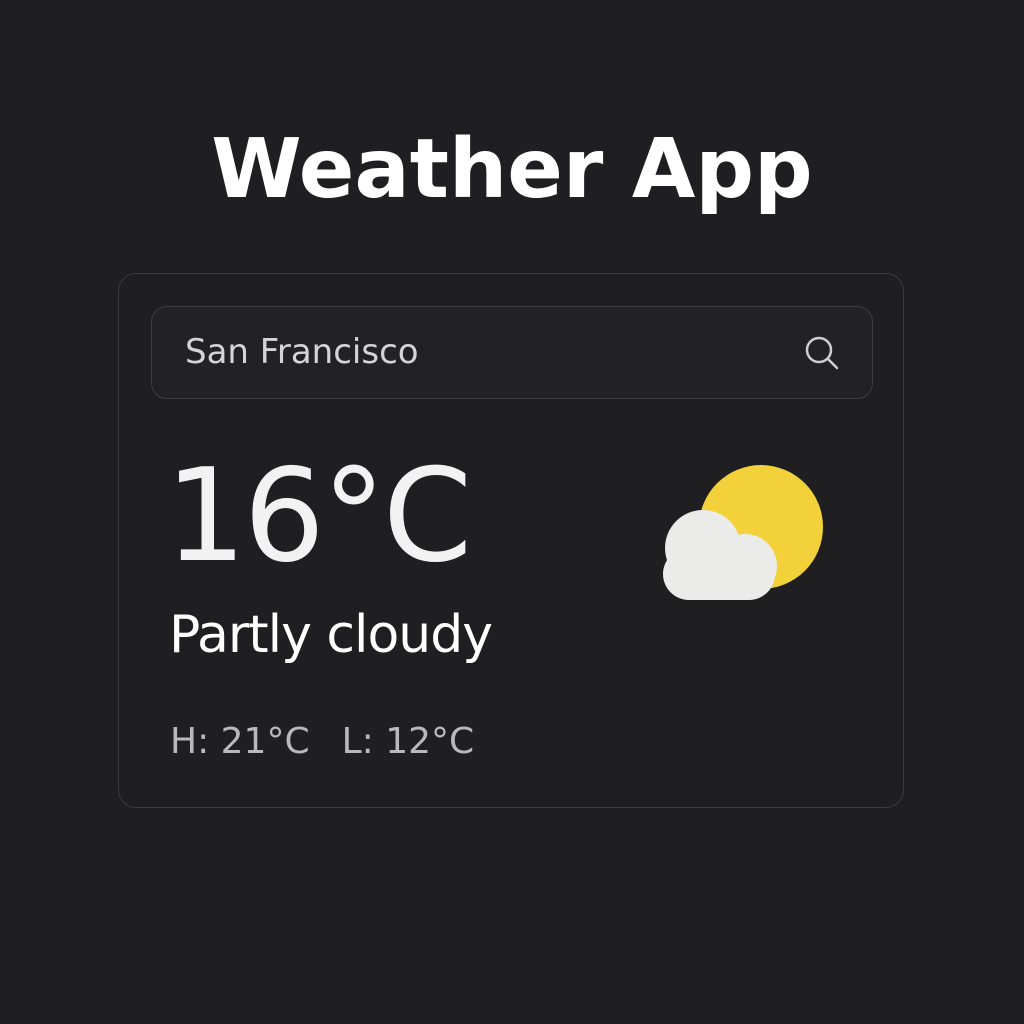 This screenshot has height=1024, width=1024. I want to click on high-temperature: H: 21°C, so click(240, 741).